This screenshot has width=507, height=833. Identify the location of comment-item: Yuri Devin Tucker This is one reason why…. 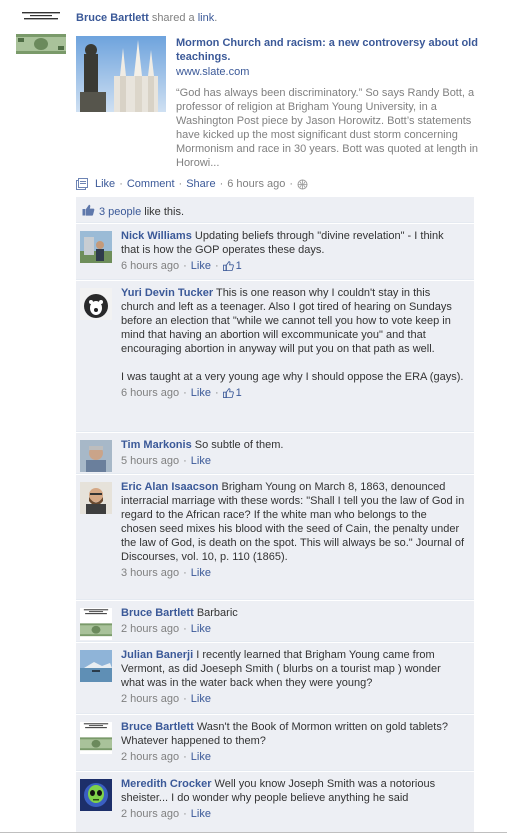
(275, 356).